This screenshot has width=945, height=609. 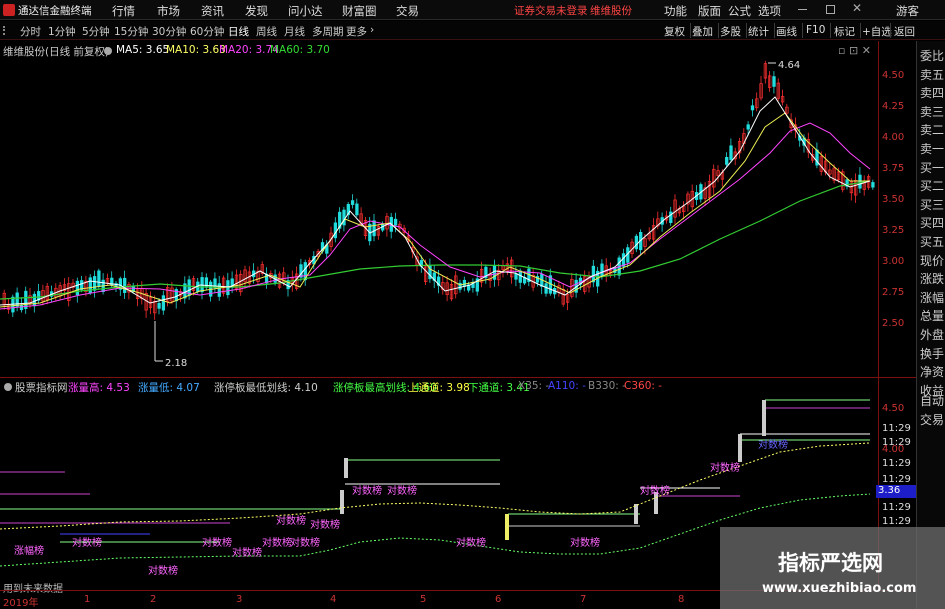 I want to click on axis-tick: 3.25, so click(x=893, y=230).